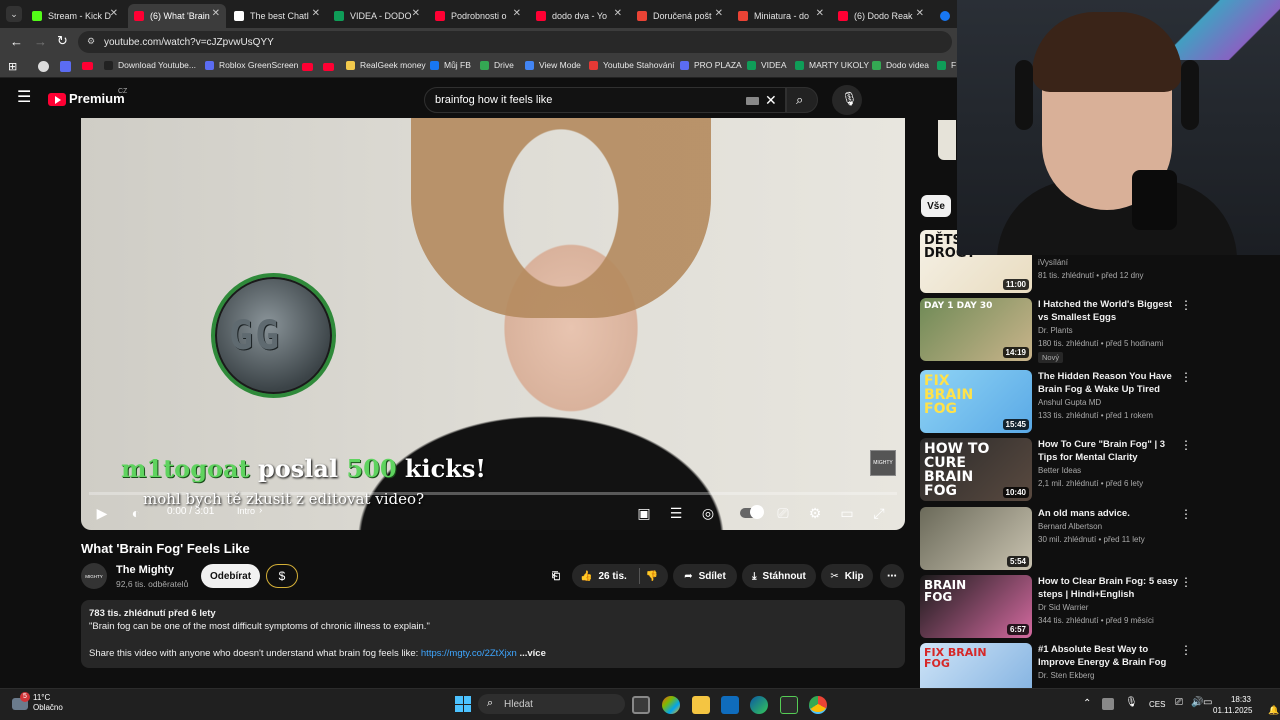 This screenshot has width=1280, height=720. What do you see at coordinates (145, 570) in the screenshot?
I see `channel-name: The Mighty` at bounding box center [145, 570].